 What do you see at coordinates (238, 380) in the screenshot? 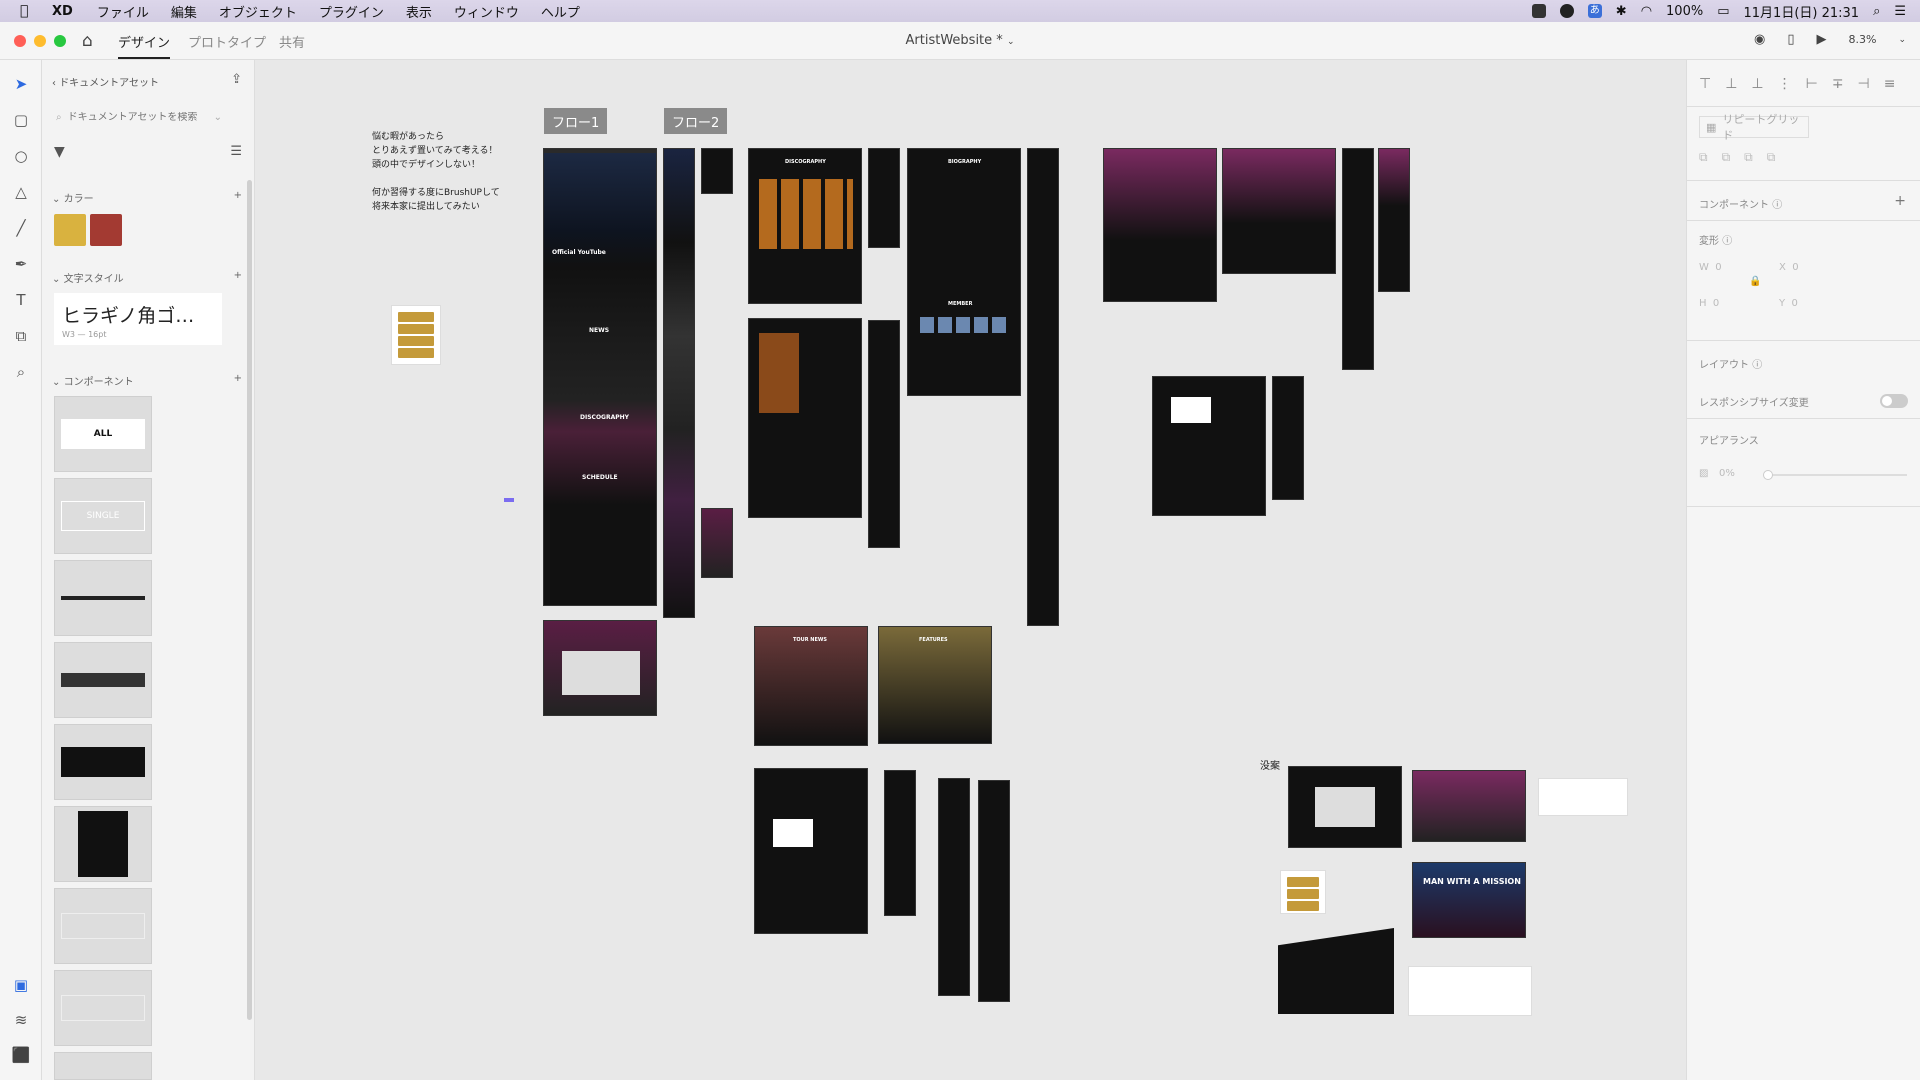
I see `add-component-icon: +` at bounding box center [238, 380].